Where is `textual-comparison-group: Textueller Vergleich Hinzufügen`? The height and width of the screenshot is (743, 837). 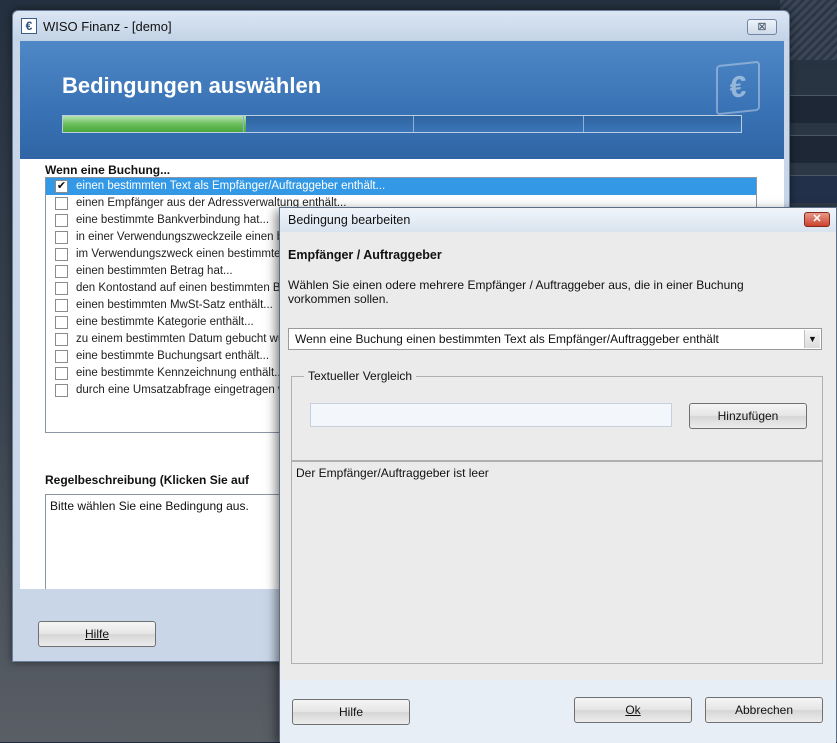 textual-comparison-group: Textueller Vergleich Hinzufügen is located at coordinates (557, 415).